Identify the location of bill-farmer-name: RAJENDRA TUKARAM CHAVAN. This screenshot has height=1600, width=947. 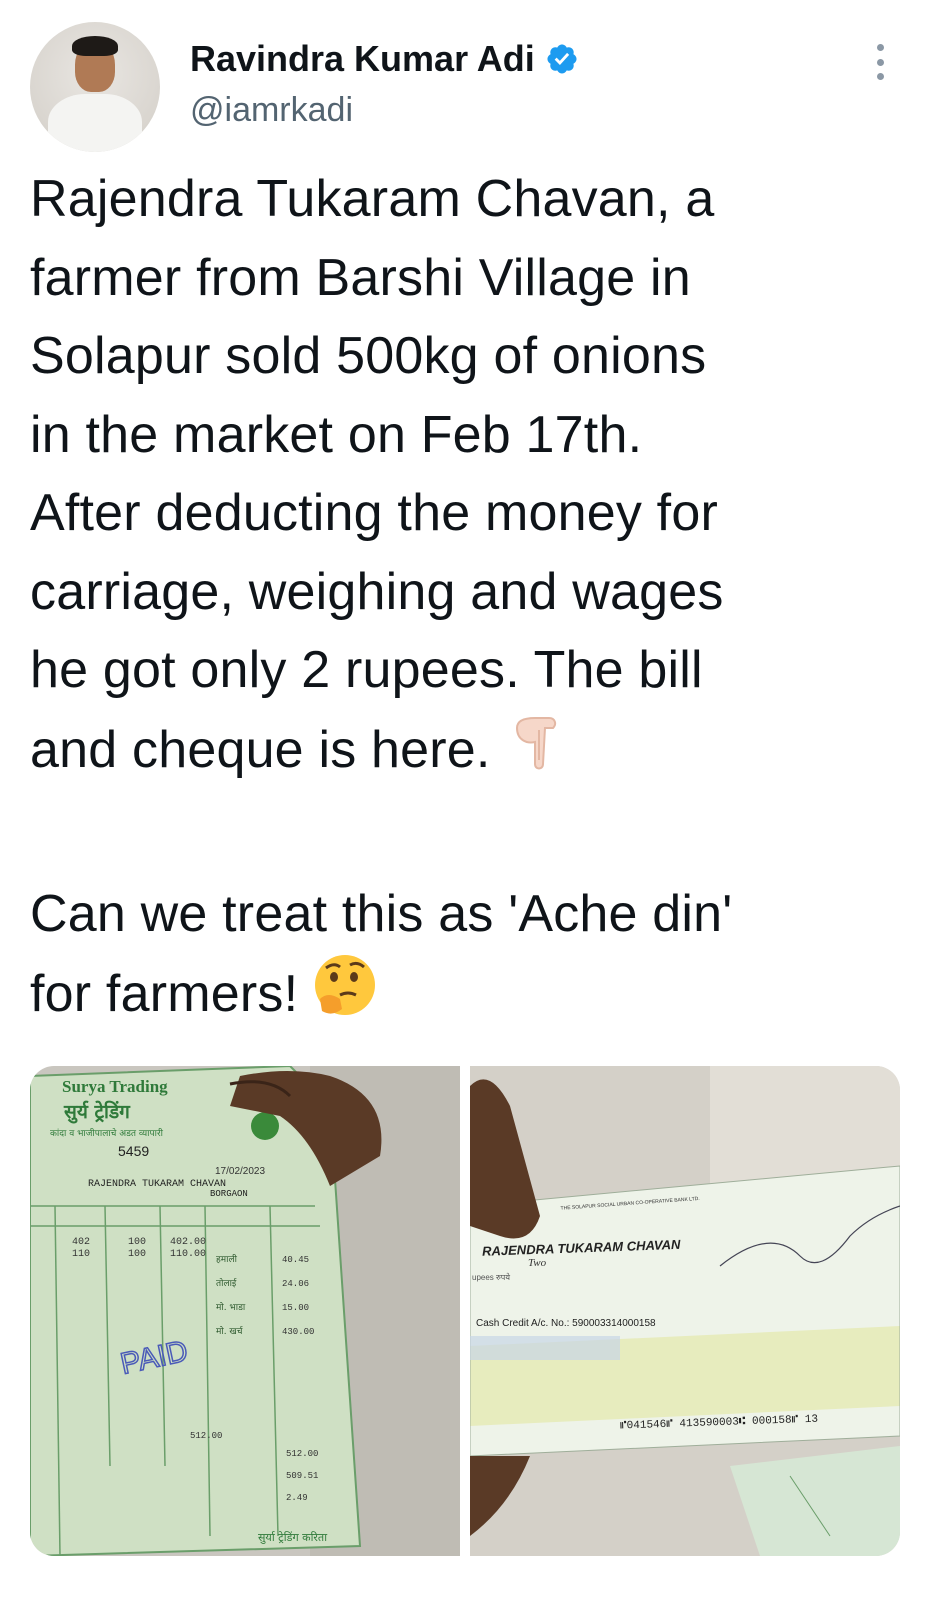
(157, 1184).